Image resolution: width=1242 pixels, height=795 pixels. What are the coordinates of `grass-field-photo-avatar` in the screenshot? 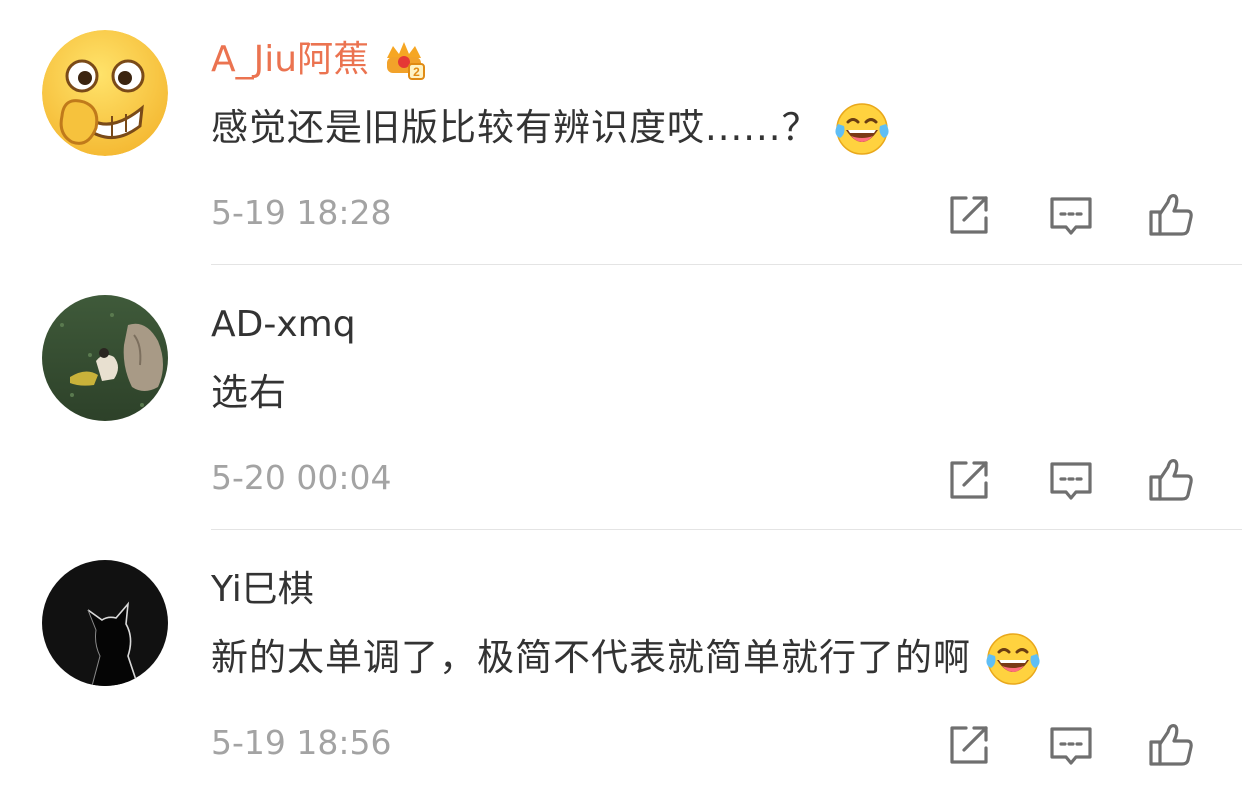 It's located at (105, 358).